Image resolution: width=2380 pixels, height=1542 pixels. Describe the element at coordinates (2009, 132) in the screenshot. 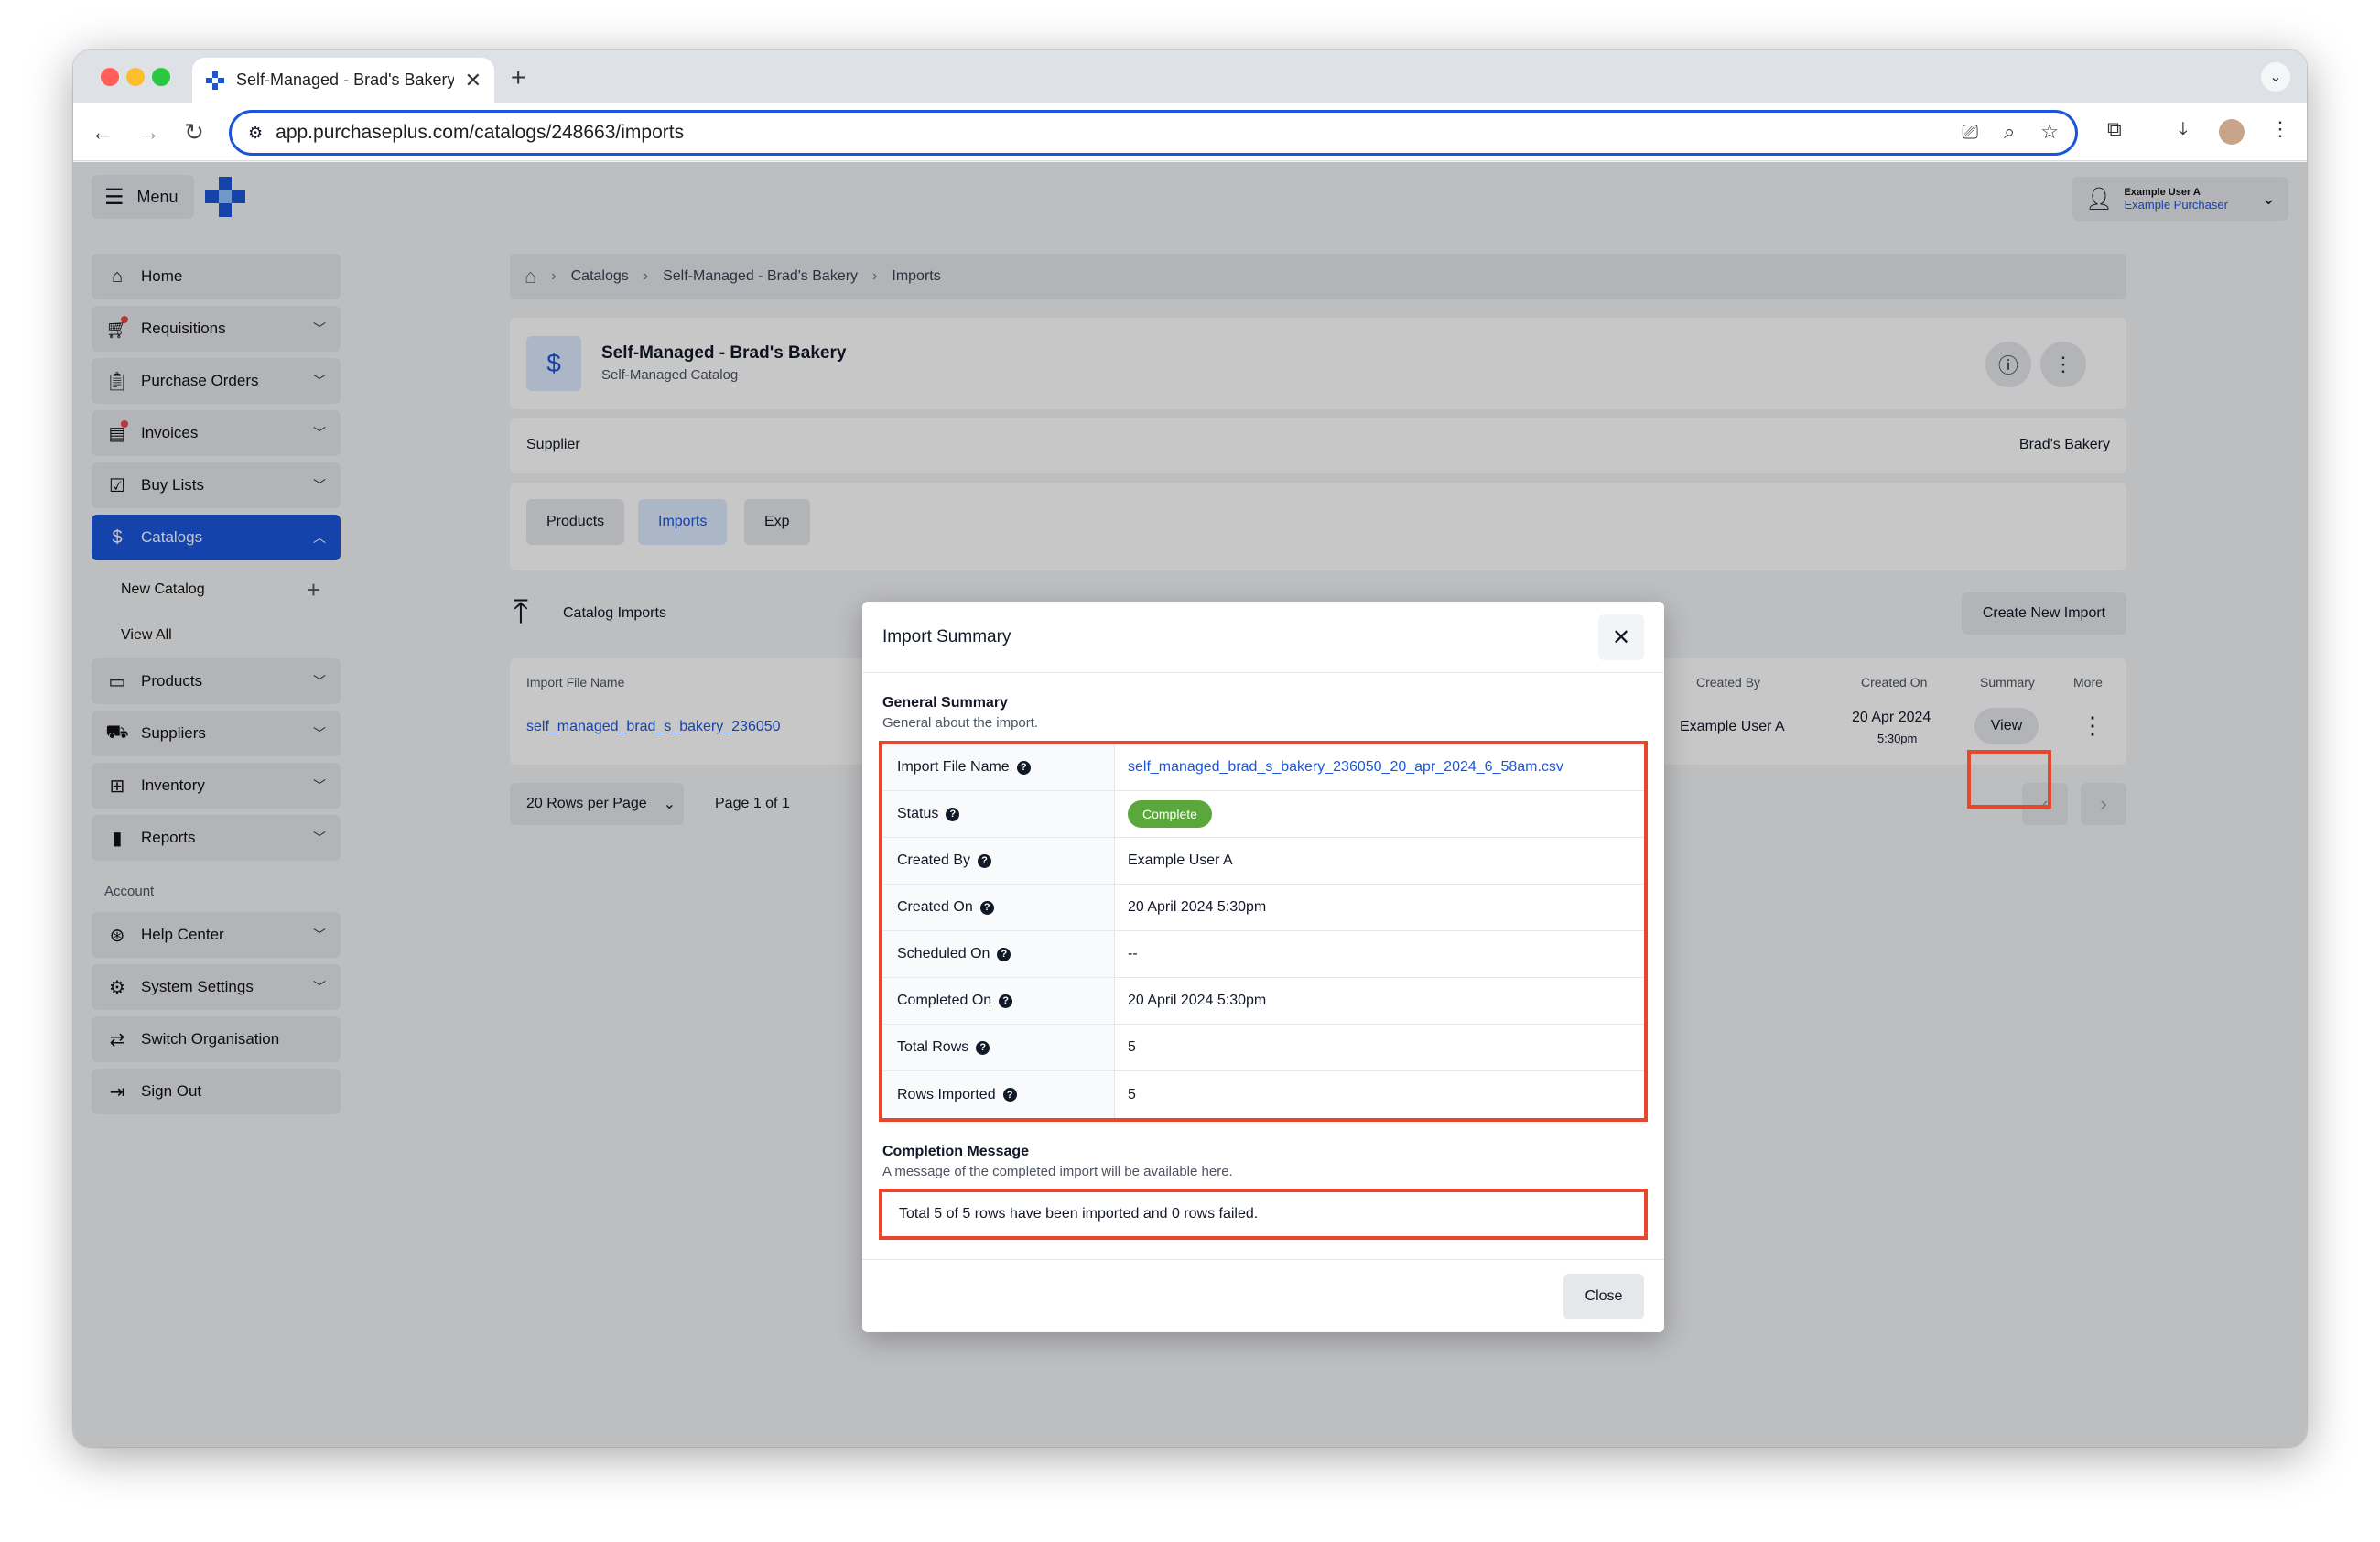

I see `zoom-icon: ⌕` at that location.